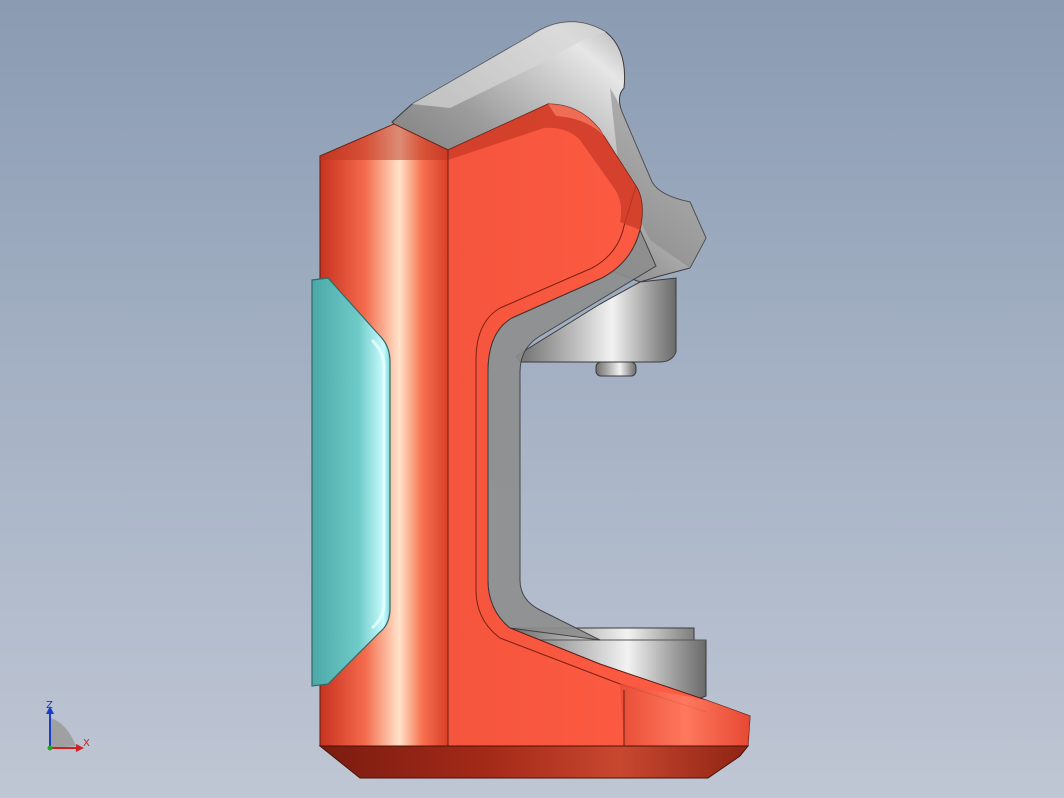 This screenshot has width=1064, height=798. Describe the element at coordinates (86, 743) in the screenshot. I see `x-axis-label: X` at that location.